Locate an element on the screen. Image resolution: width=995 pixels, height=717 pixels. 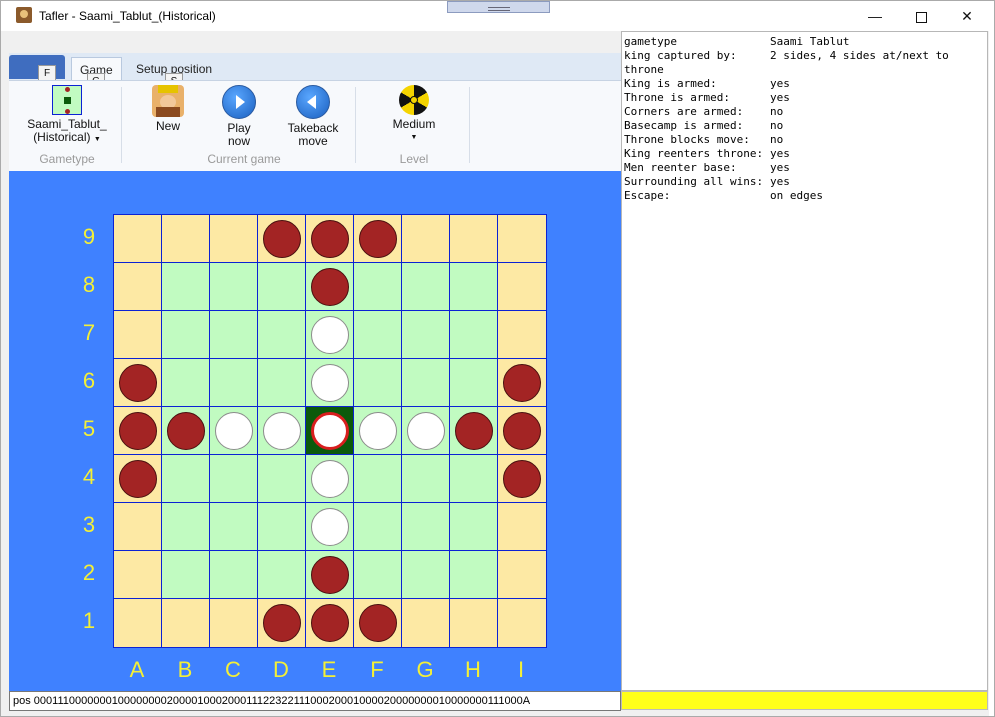
board-square-h2 is located at coordinates (474, 575).